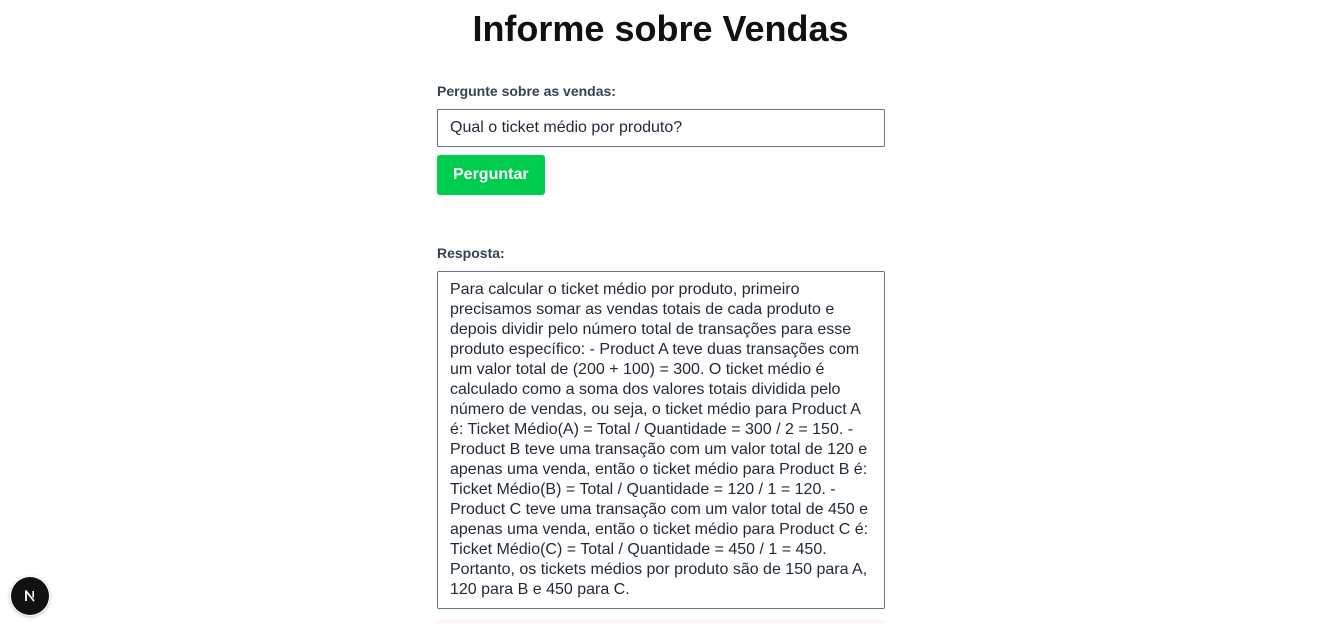 The height and width of the screenshot is (631, 1317). Describe the element at coordinates (661, 623) in the screenshot. I see `answer-shadow` at that location.